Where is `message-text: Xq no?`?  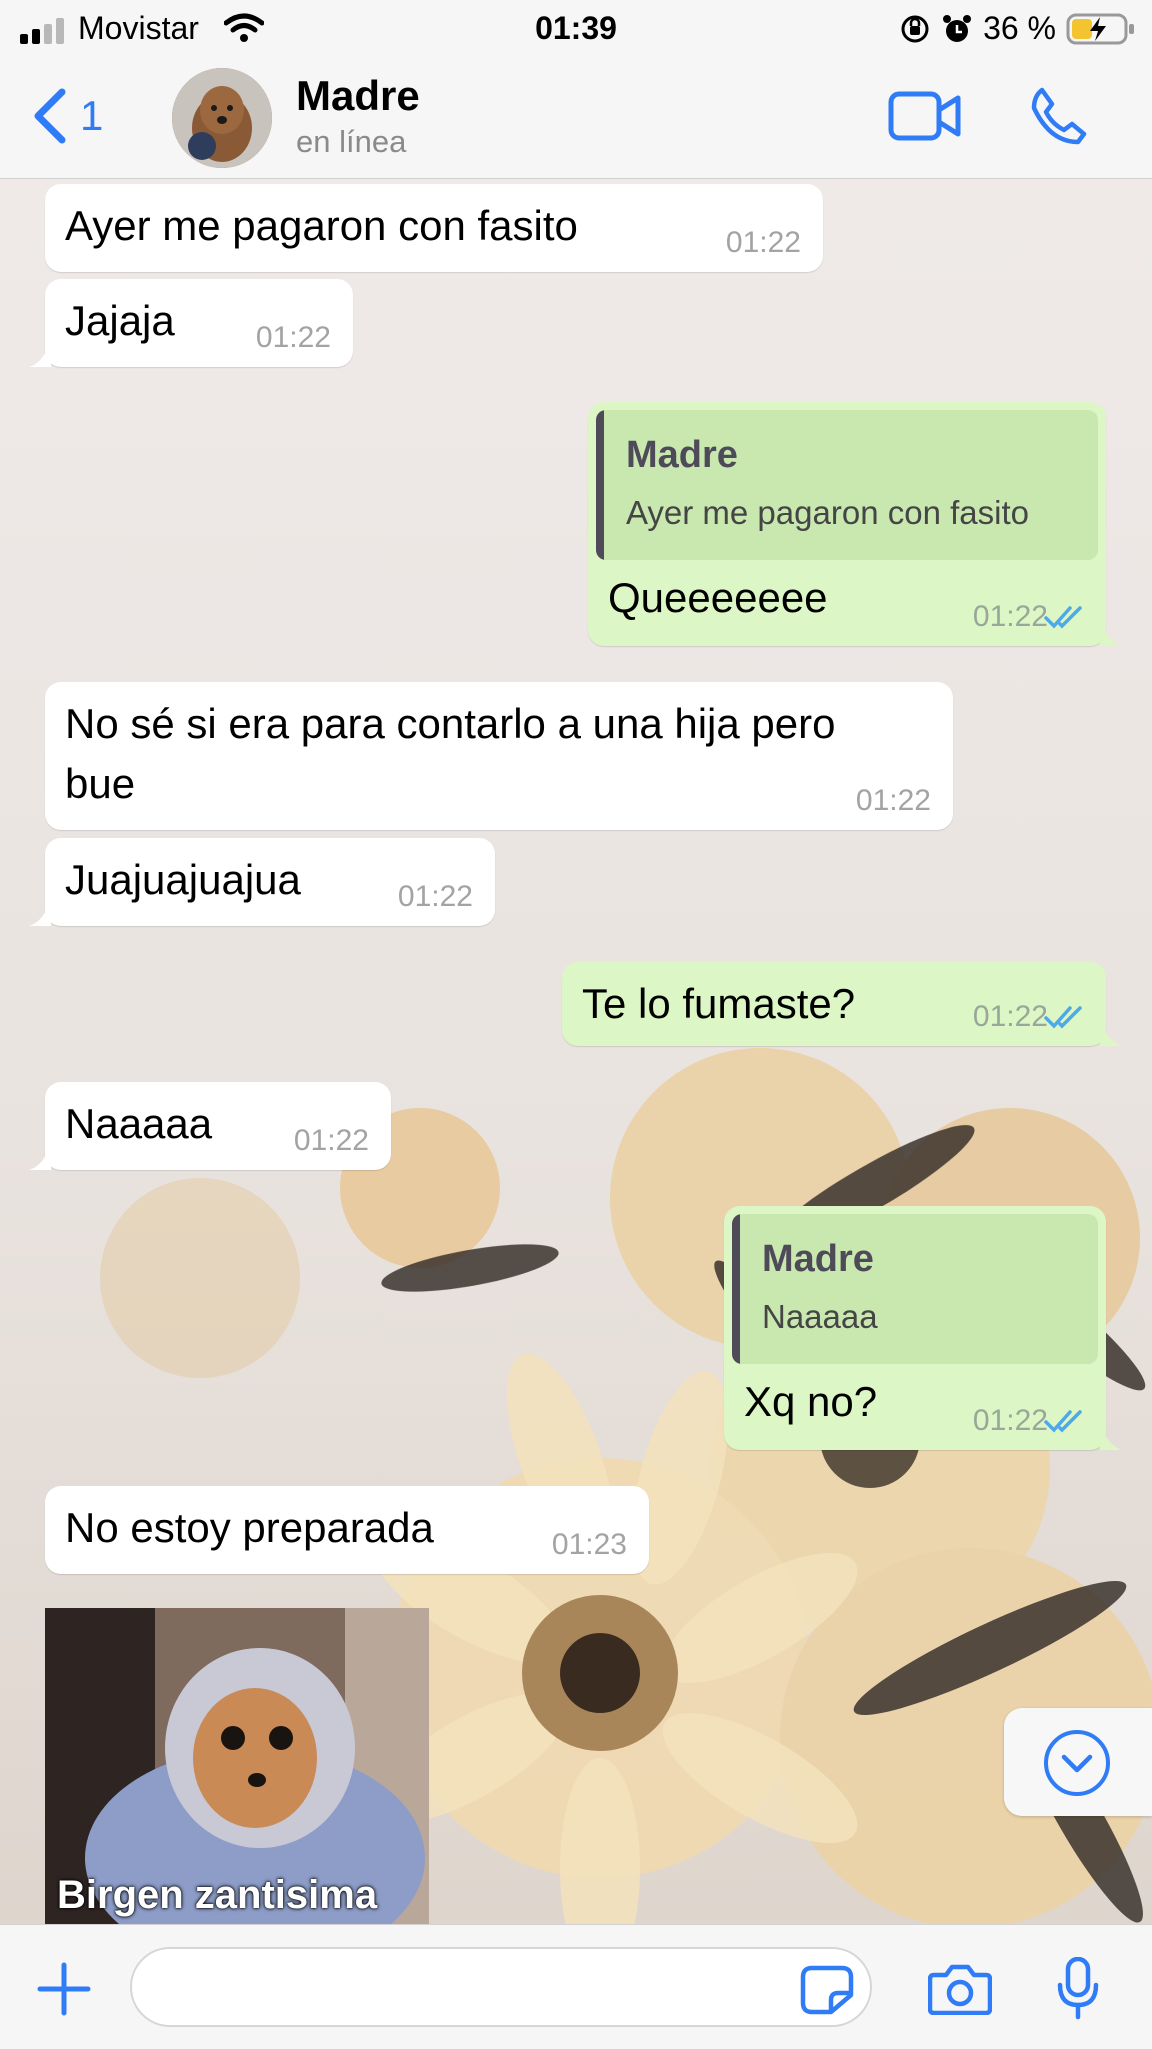 message-text: Xq no? is located at coordinates (811, 1401).